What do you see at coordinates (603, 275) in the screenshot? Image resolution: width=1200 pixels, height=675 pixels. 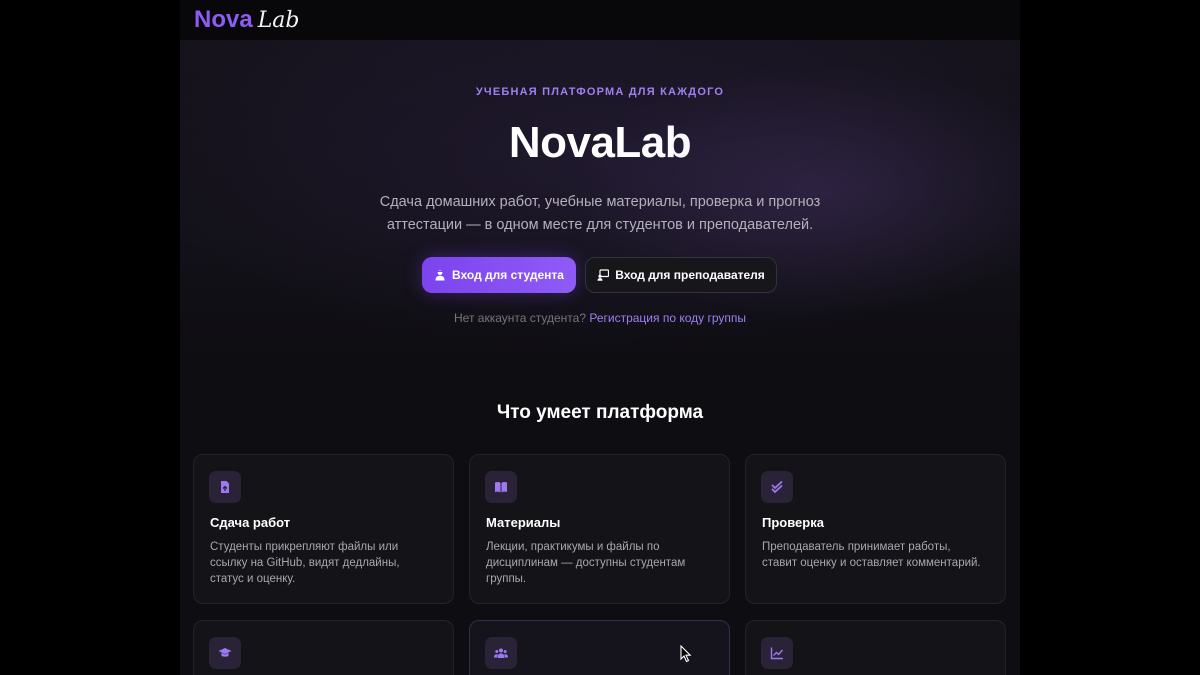 I see `teacher-icon` at bounding box center [603, 275].